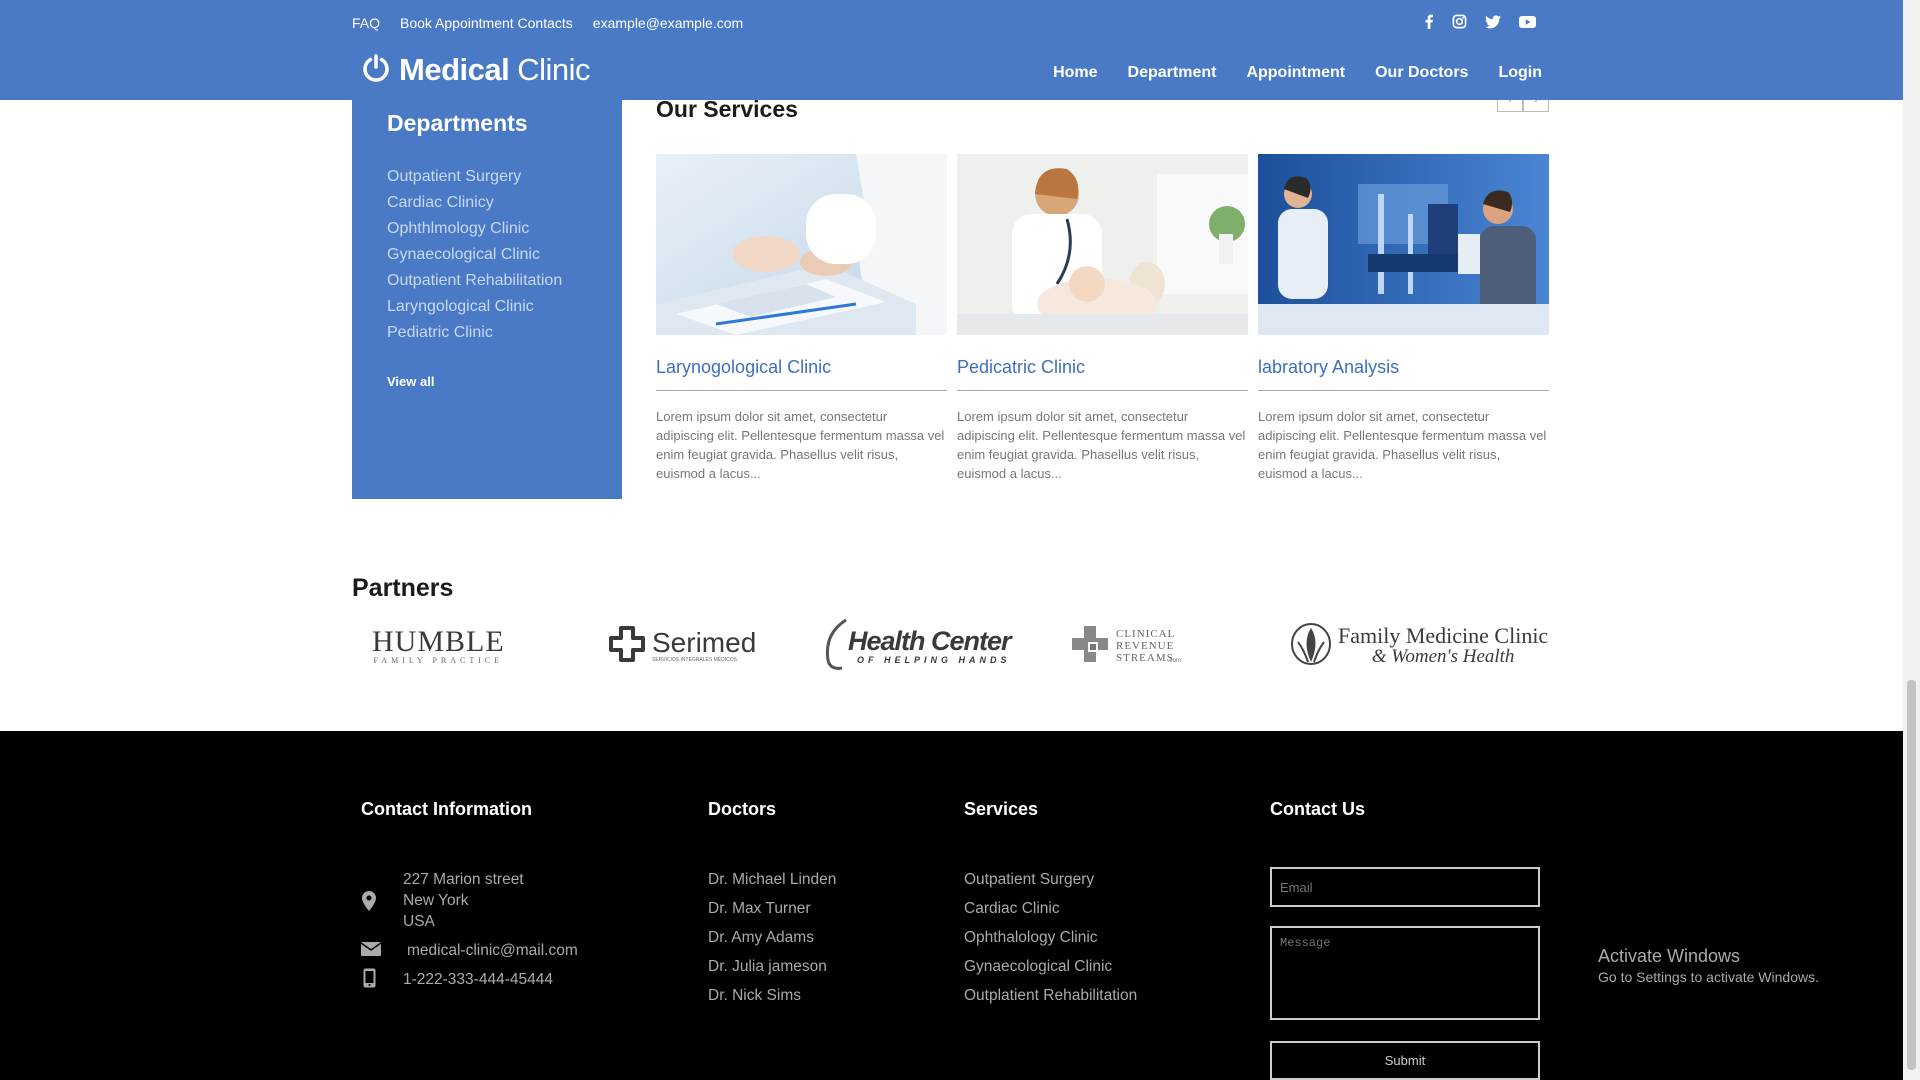  Describe the element at coordinates (1050, 879) in the screenshot. I see `service-link: Outpatient Surgery` at that location.